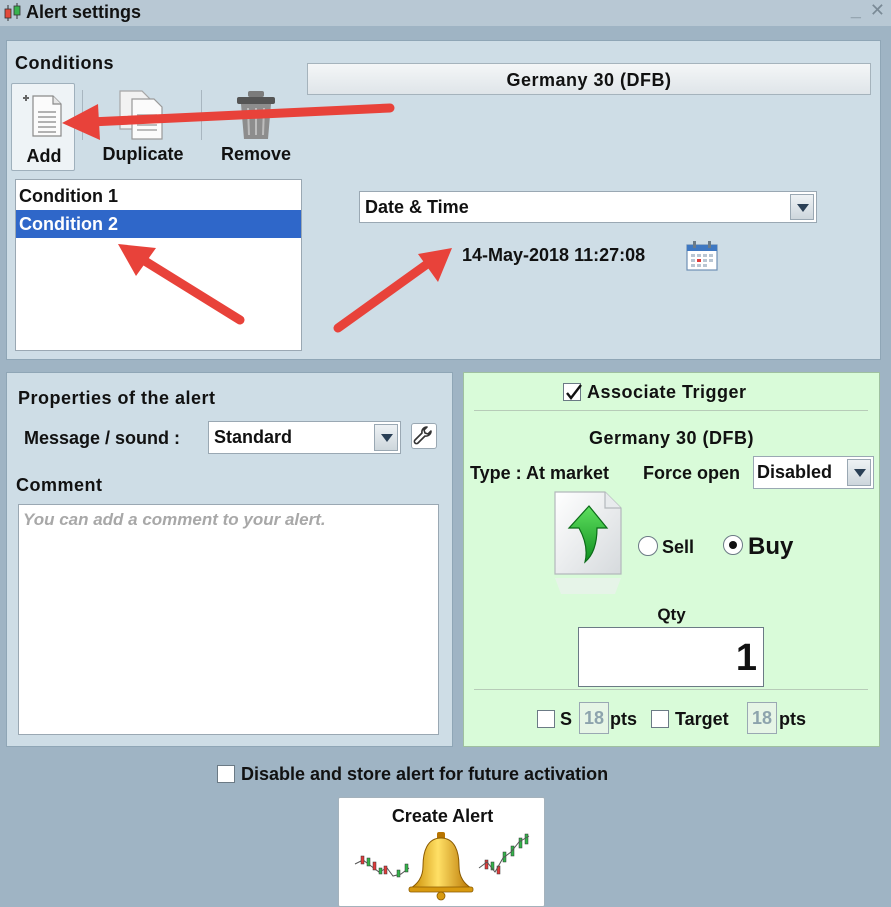  What do you see at coordinates (877, 10) in the screenshot?
I see `close-button: ✕` at bounding box center [877, 10].